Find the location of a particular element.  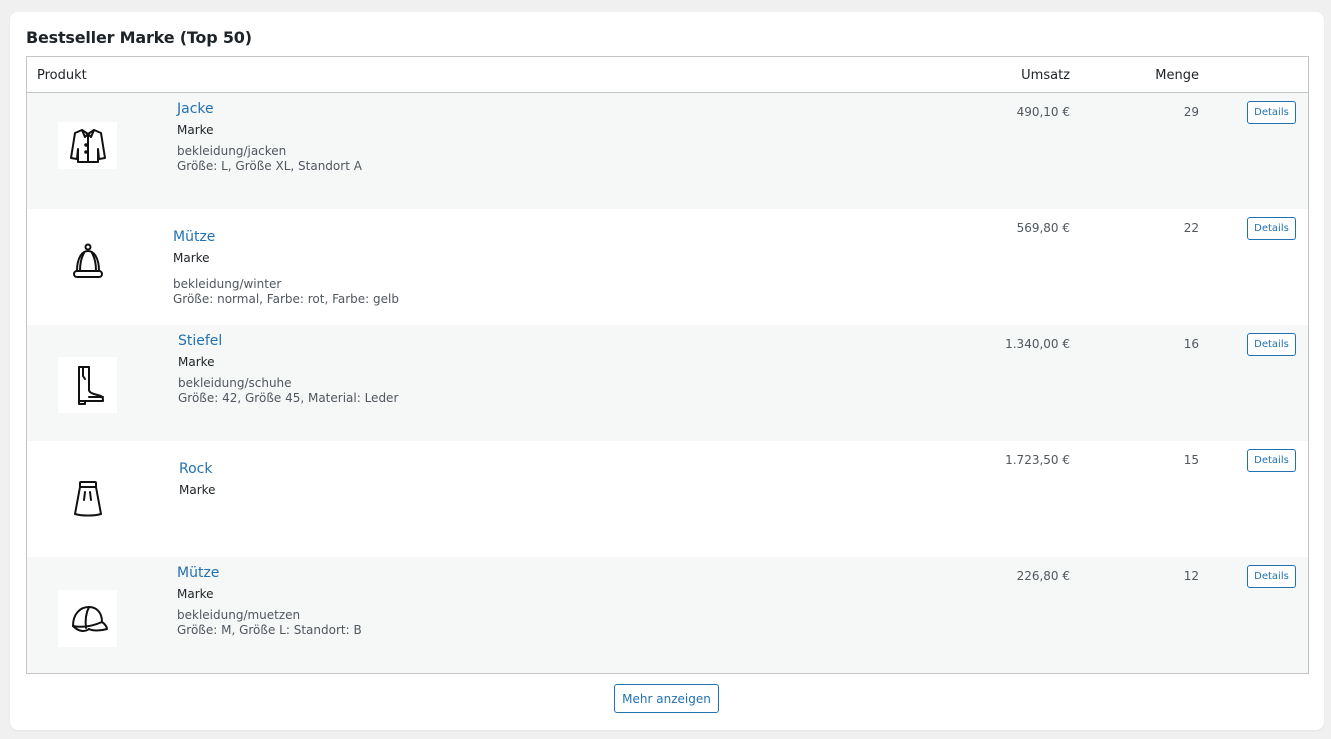

product-name-link: Stiefel is located at coordinates (288, 341).